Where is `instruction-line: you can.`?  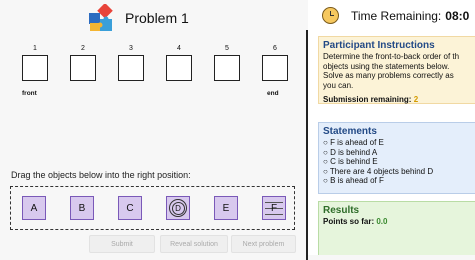 instruction-line: you can. is located at coordinates (338, 85).